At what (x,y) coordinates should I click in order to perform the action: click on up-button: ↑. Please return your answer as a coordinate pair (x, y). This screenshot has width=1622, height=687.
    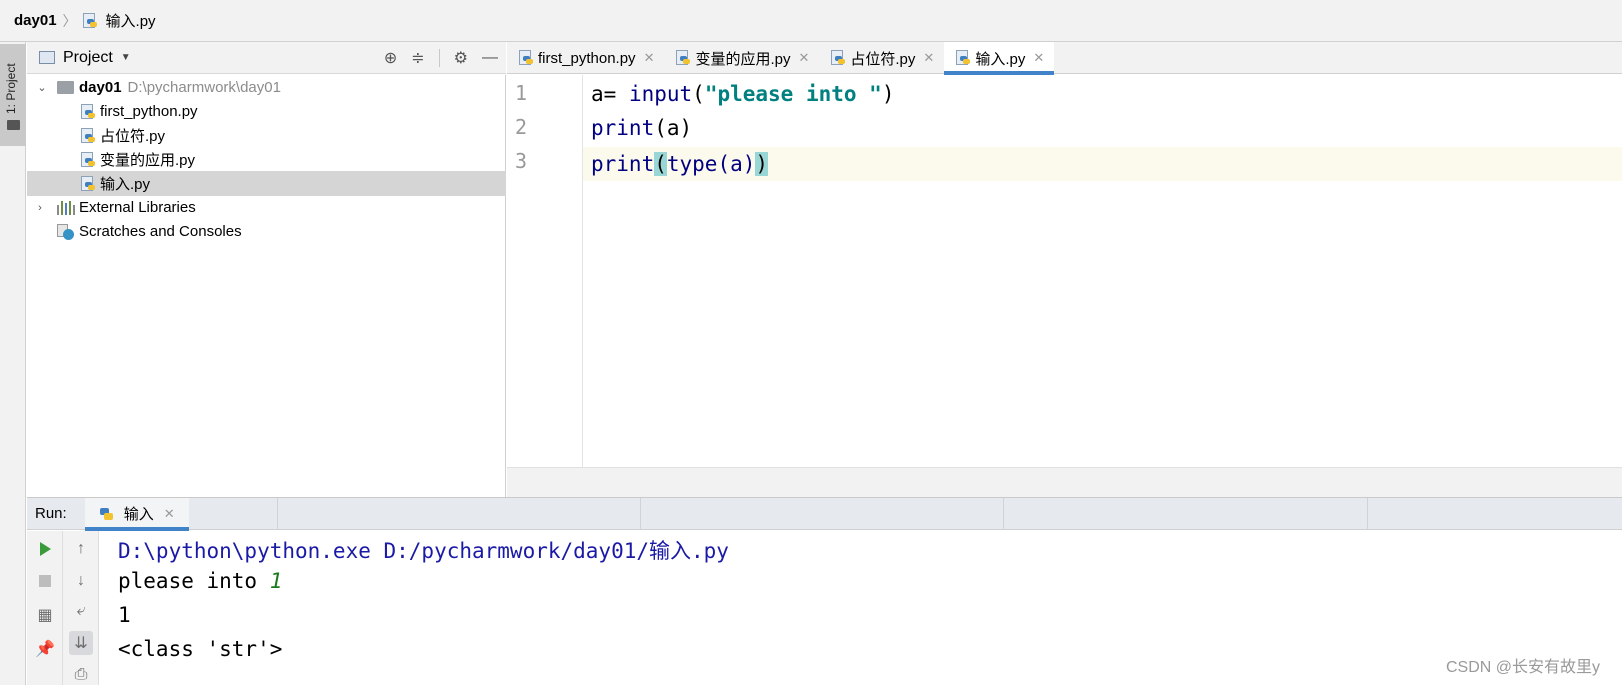
    Looking at the image, I should click on (81, 549).